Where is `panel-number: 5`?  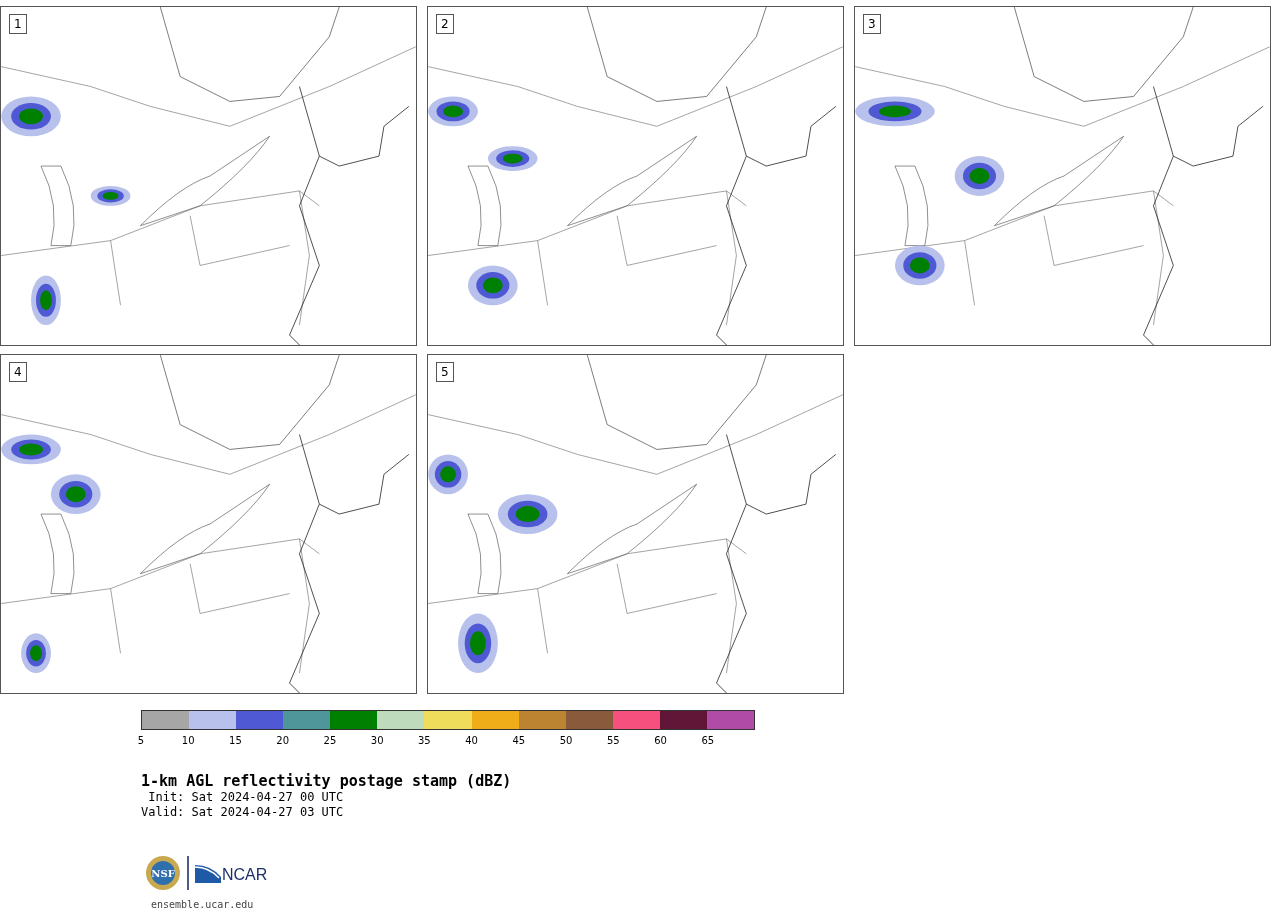
panel-number: 5 is located at coordinates (445, 372).